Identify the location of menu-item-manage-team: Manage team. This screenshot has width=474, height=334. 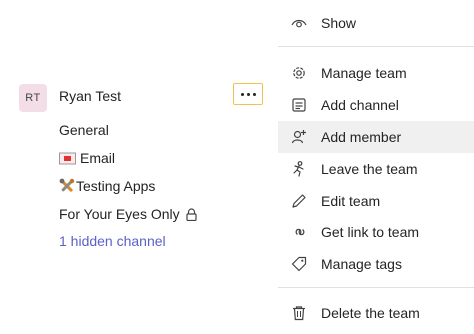
(376, 73).